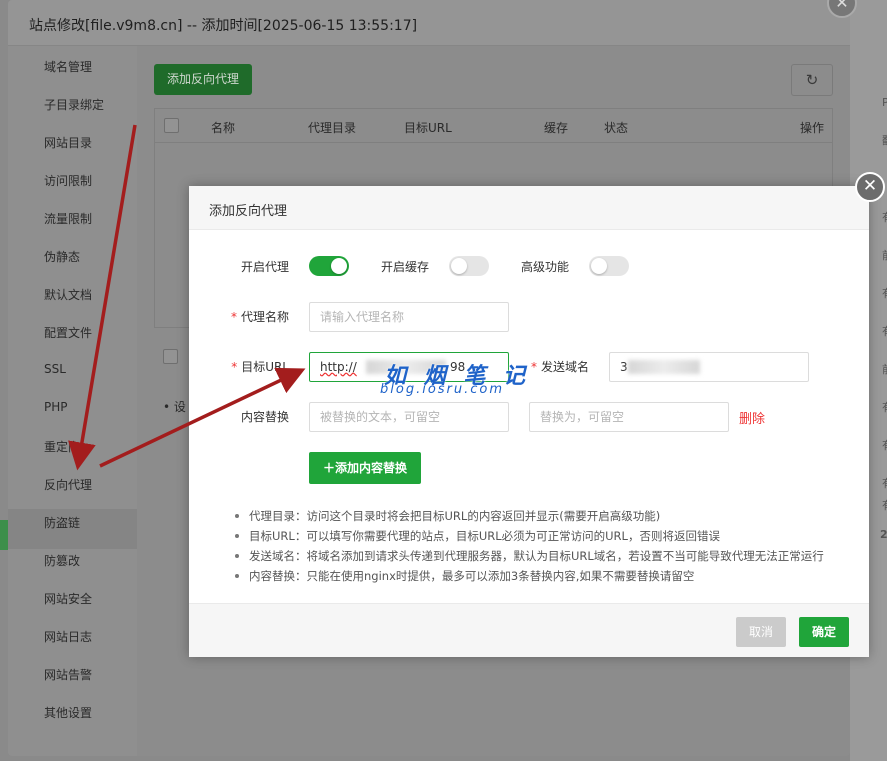  What do you see at coordinates (409, 417) in the screenshot?
I see `replace-from-input` at bounding box center [409, 417].